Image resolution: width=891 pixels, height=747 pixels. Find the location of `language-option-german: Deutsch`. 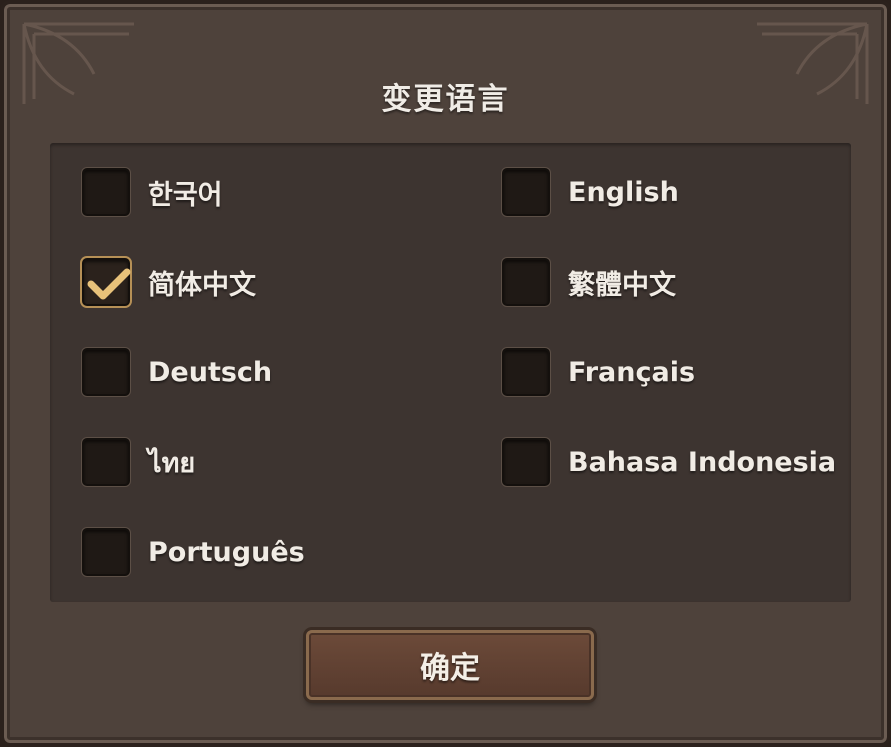

language-option-german: Deutsch is located at coordinates (177, 372).